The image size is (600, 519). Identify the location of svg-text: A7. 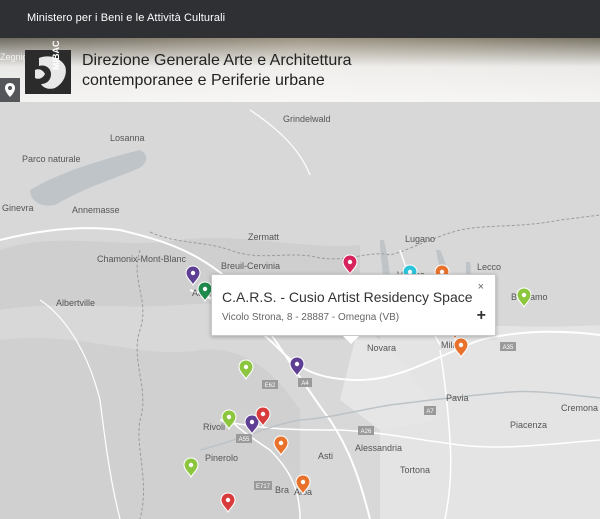
(430, 412).